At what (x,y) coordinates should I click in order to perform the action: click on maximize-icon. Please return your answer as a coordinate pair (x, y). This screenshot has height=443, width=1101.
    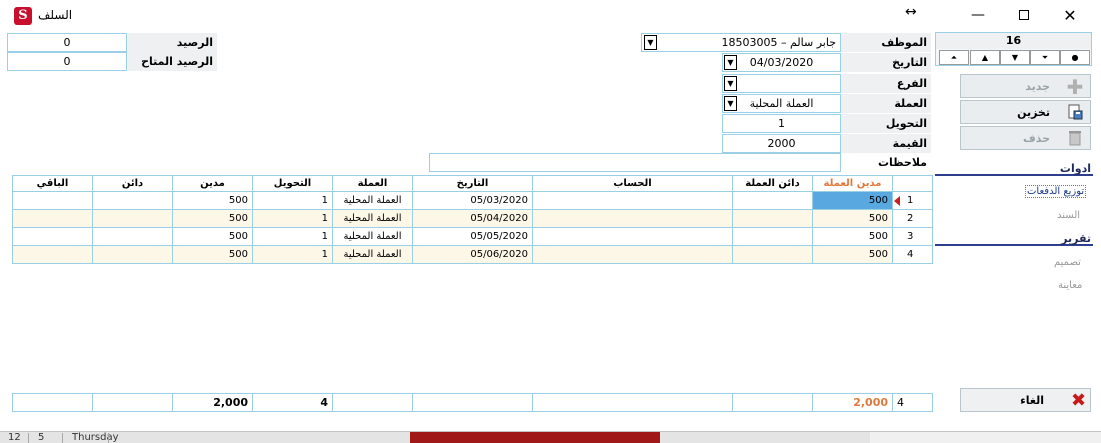
    Looking at the image, I should click on (1024, 15).